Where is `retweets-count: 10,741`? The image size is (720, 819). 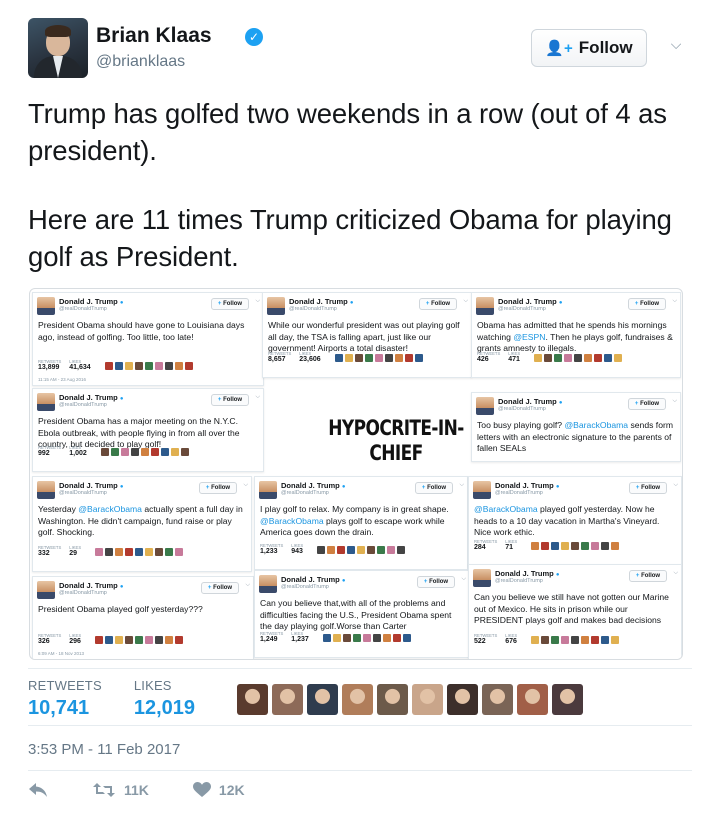 retweets-count: 10,741 is located at coordinates (59, 708).